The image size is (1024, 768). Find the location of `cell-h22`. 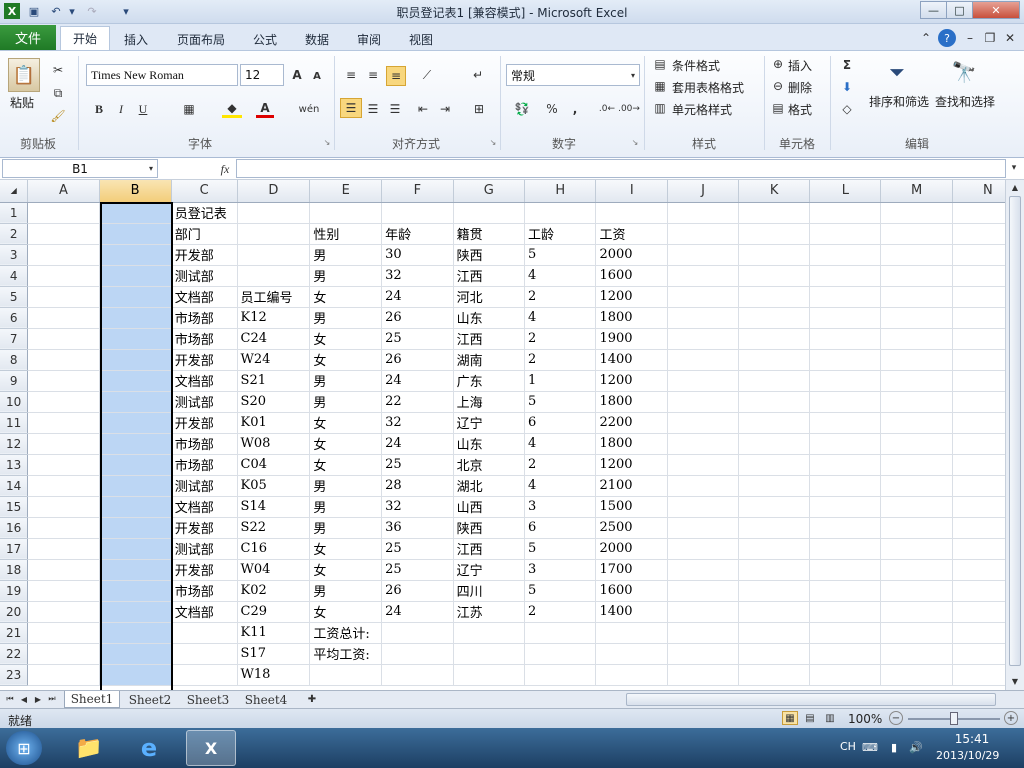

cell-h22 is located at coordinates (560, 654).